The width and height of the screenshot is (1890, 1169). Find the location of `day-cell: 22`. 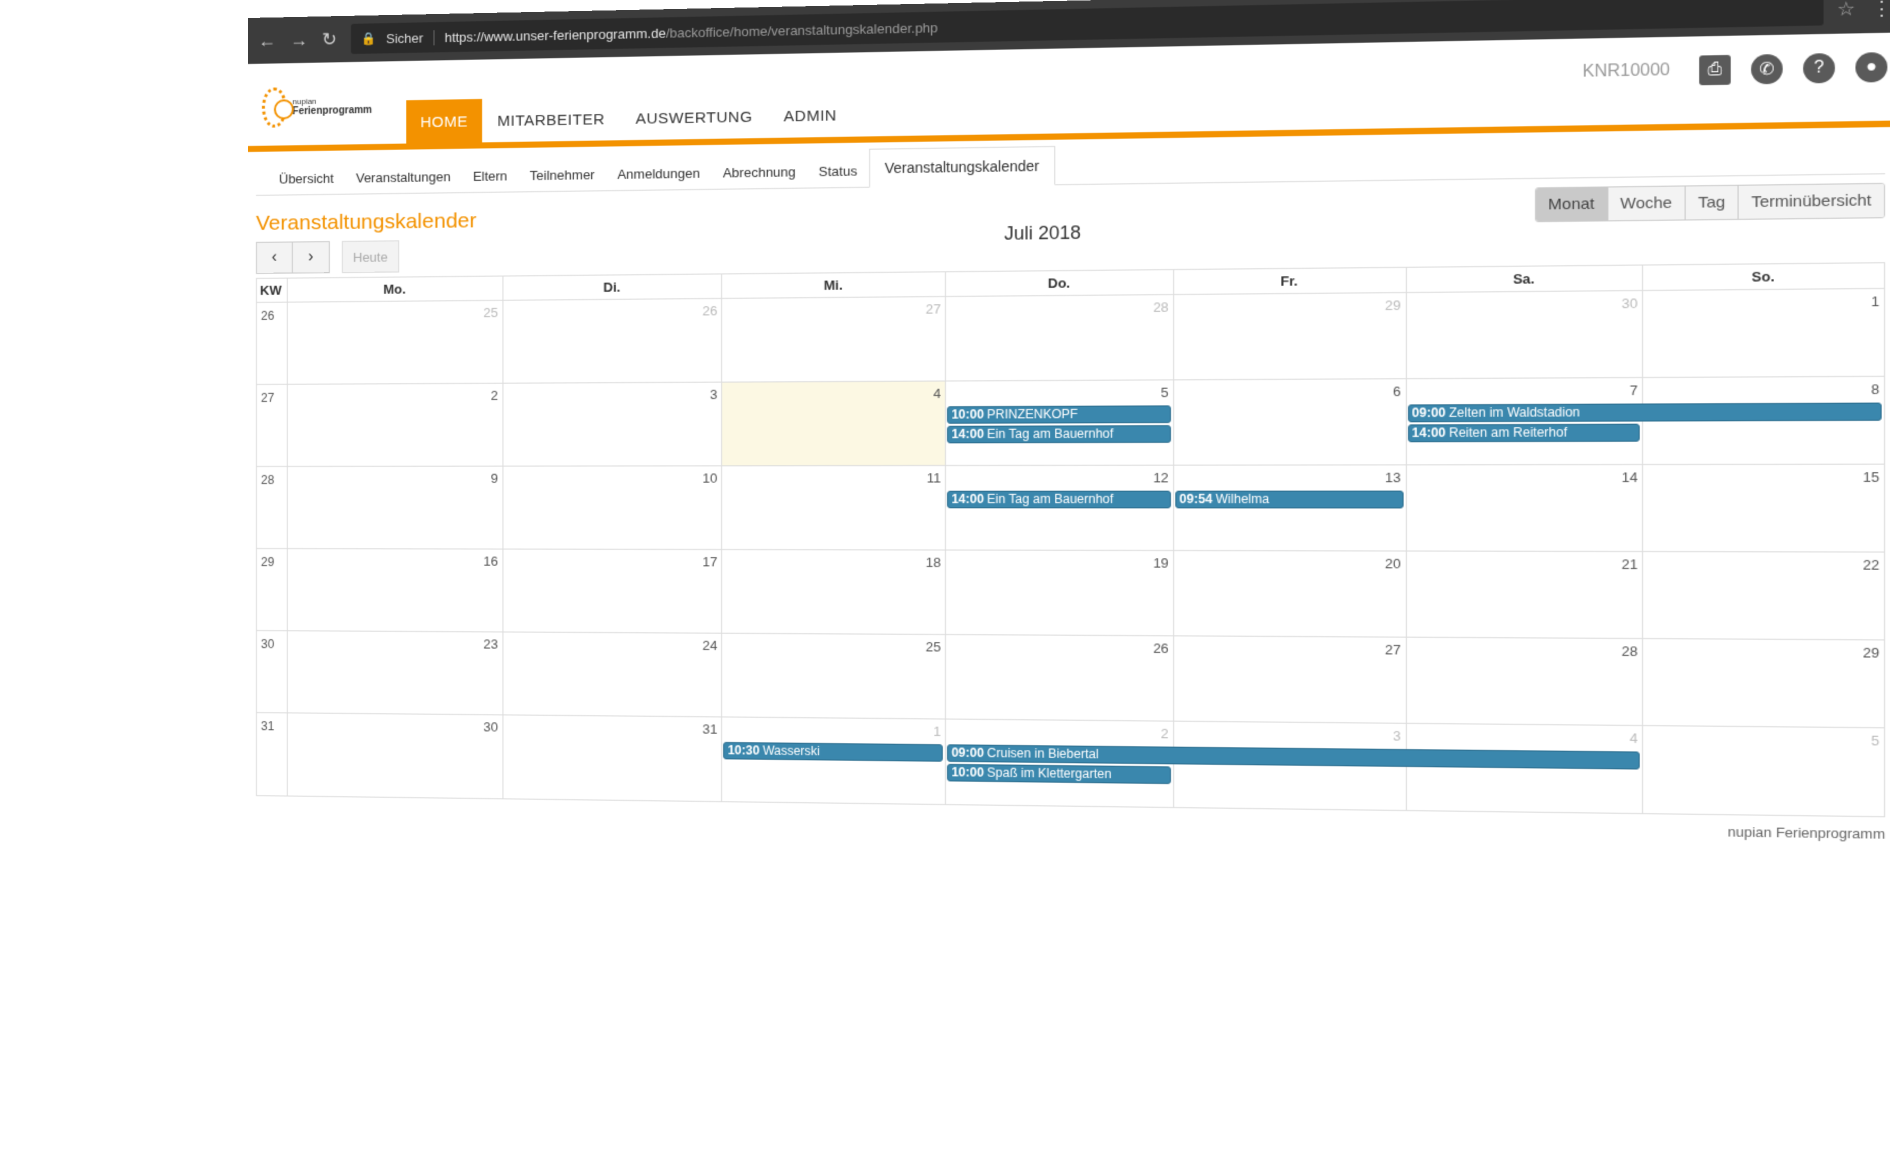

day-cell: 22 is located at coordinates (1763, 595).